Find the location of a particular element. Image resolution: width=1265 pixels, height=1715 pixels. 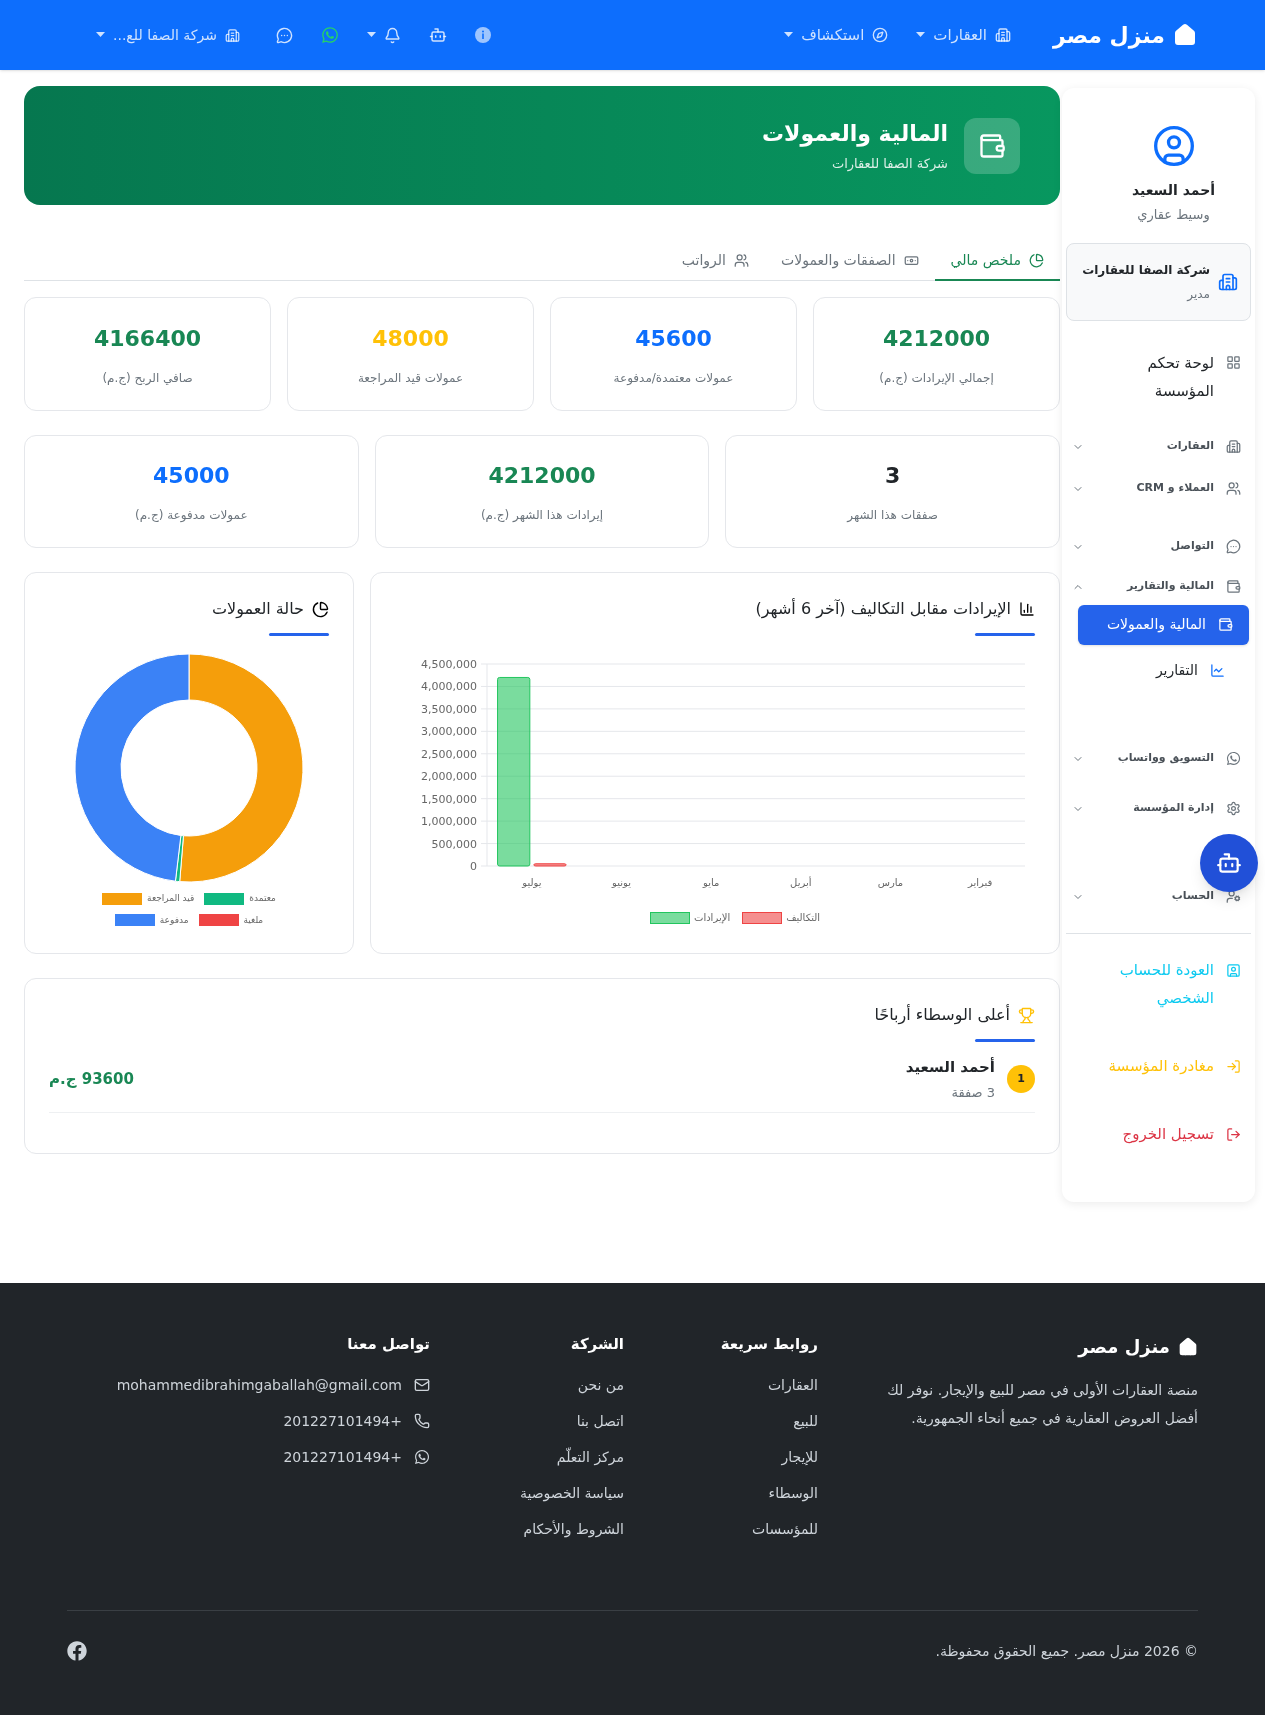

stat-value: 3 is located at coordinates (893, 476).